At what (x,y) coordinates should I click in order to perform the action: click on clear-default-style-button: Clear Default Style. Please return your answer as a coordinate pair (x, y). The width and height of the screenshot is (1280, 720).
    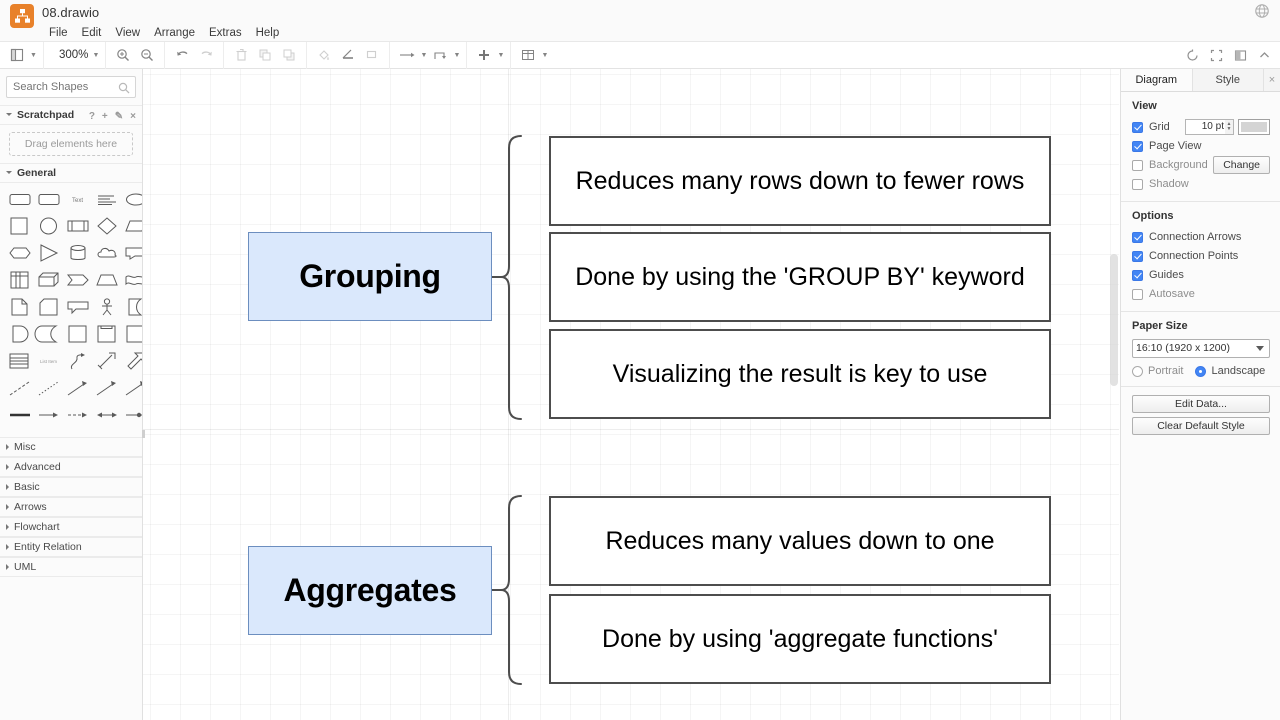
    Looking at the image, I should click on (1201, 426).